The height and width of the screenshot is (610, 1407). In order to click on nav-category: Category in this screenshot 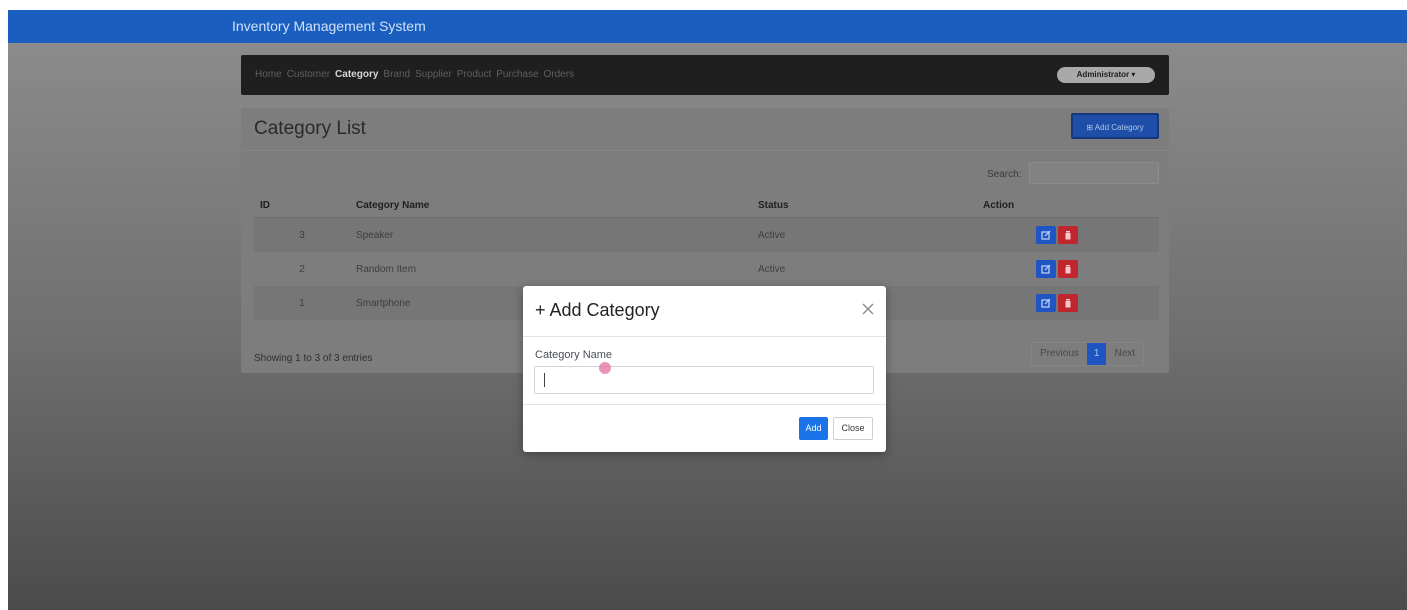, I will do `click(356, 74)`.